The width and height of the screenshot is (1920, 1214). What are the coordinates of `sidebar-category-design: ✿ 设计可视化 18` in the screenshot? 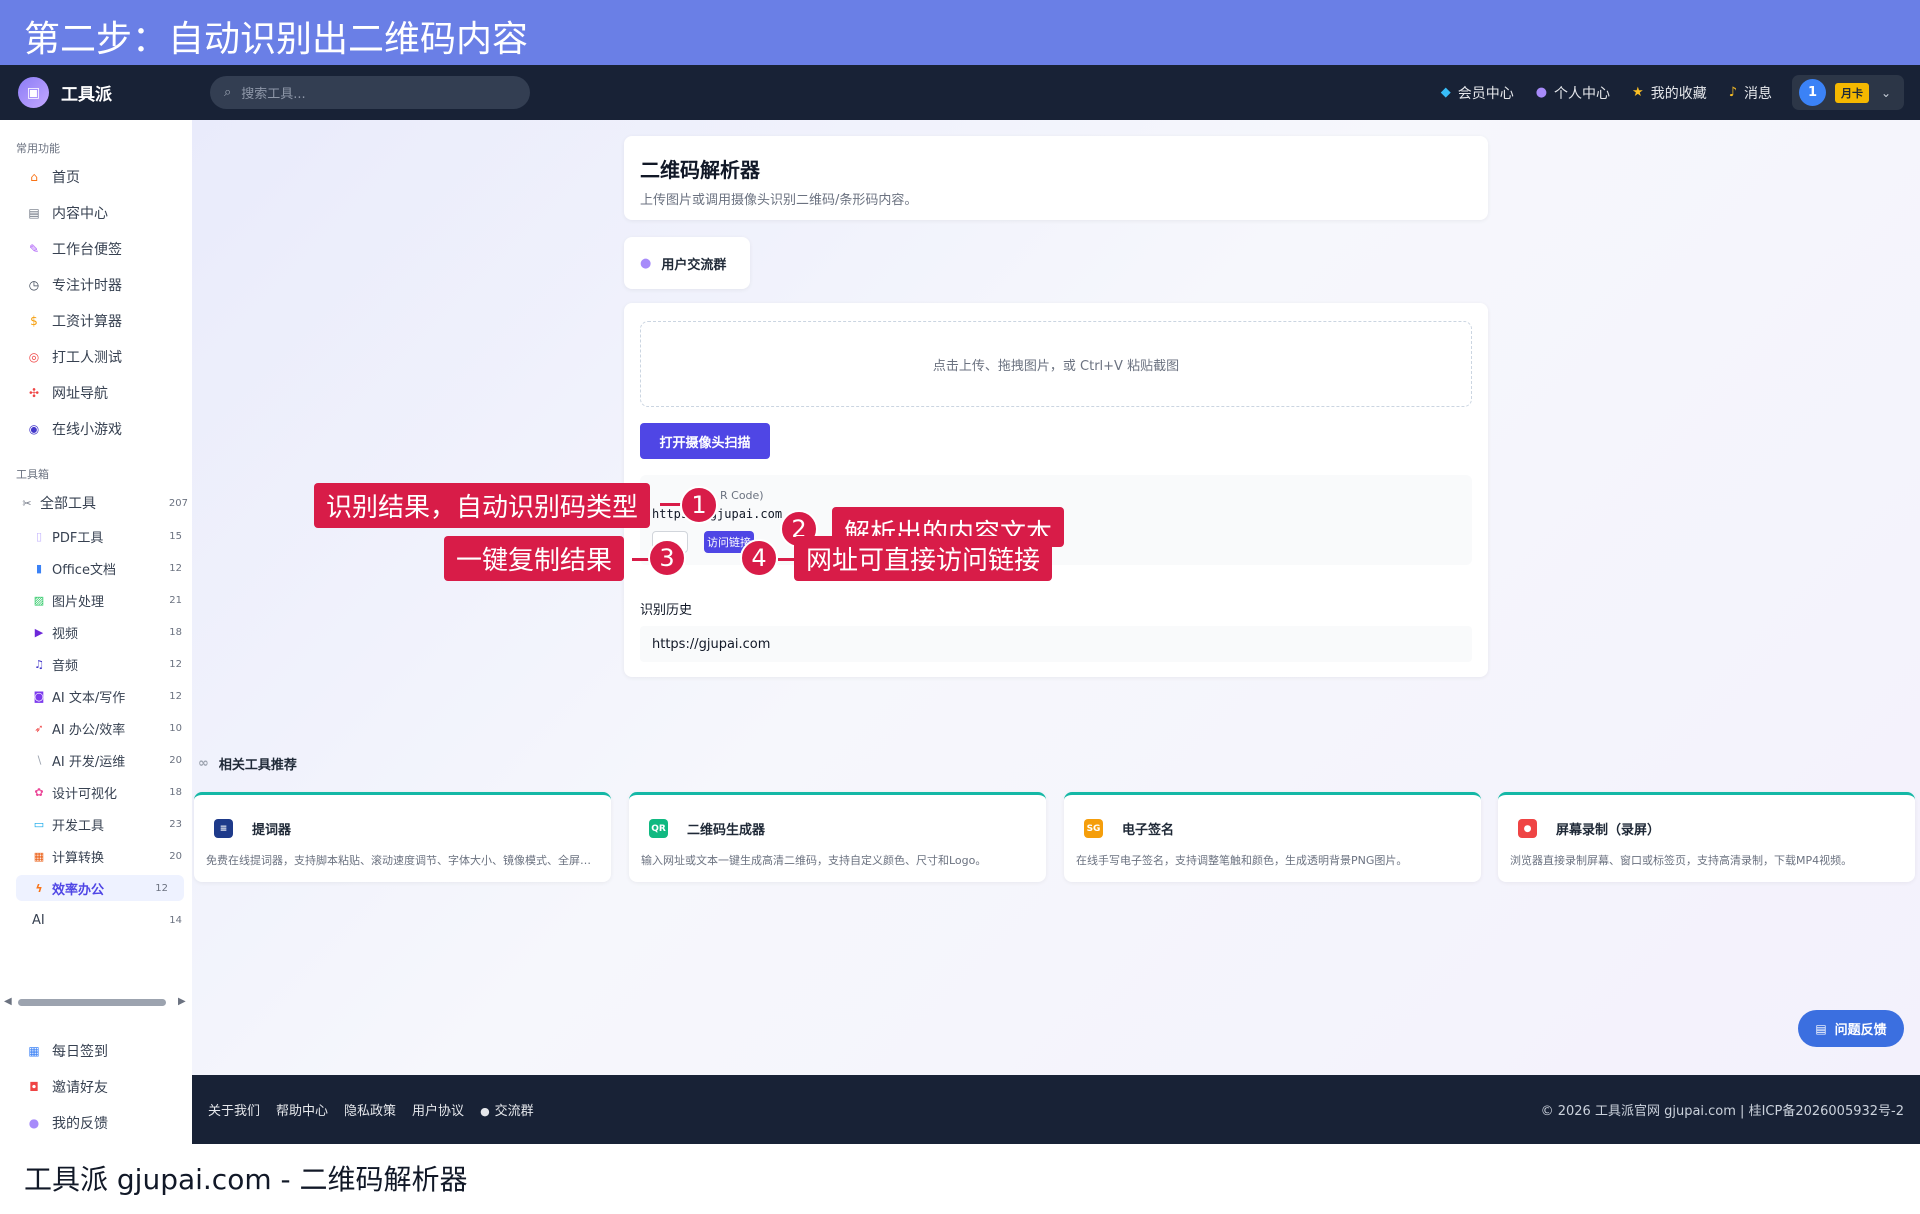 It's located at (107, 792).